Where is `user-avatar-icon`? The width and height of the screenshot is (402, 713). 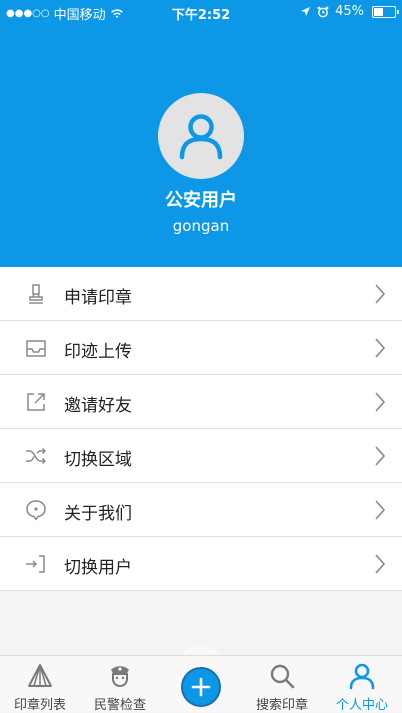 user-avatar-icon is located at coordinates (201, 137).